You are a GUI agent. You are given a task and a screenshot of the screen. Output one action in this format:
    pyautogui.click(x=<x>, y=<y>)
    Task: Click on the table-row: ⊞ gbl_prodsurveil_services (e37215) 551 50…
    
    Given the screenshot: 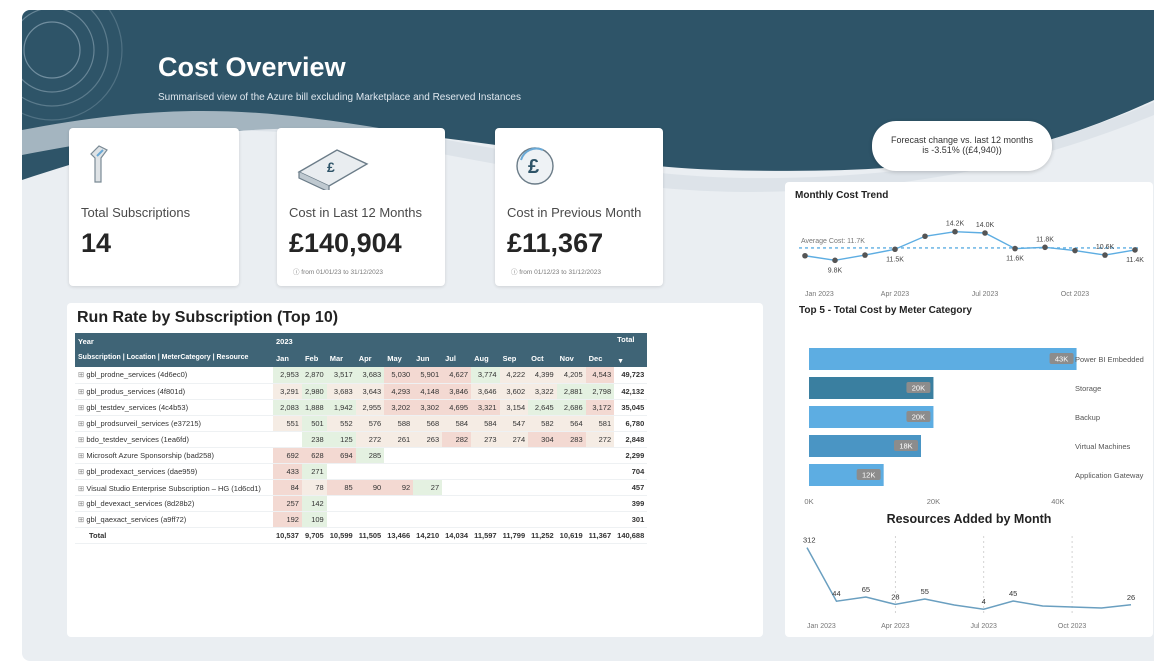 What is the action you would take?
    pyautogui.click(x=361, y=423)
    